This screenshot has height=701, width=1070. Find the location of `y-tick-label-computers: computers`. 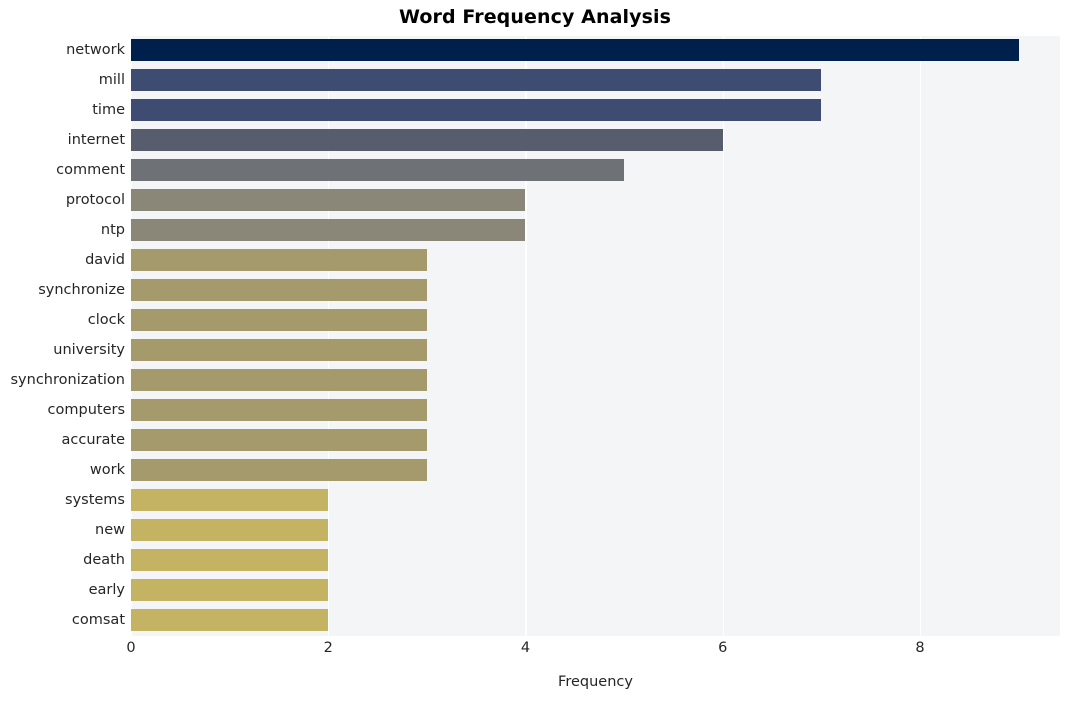

y-tick-label-computers: computers is located at coordinates (86, 410).